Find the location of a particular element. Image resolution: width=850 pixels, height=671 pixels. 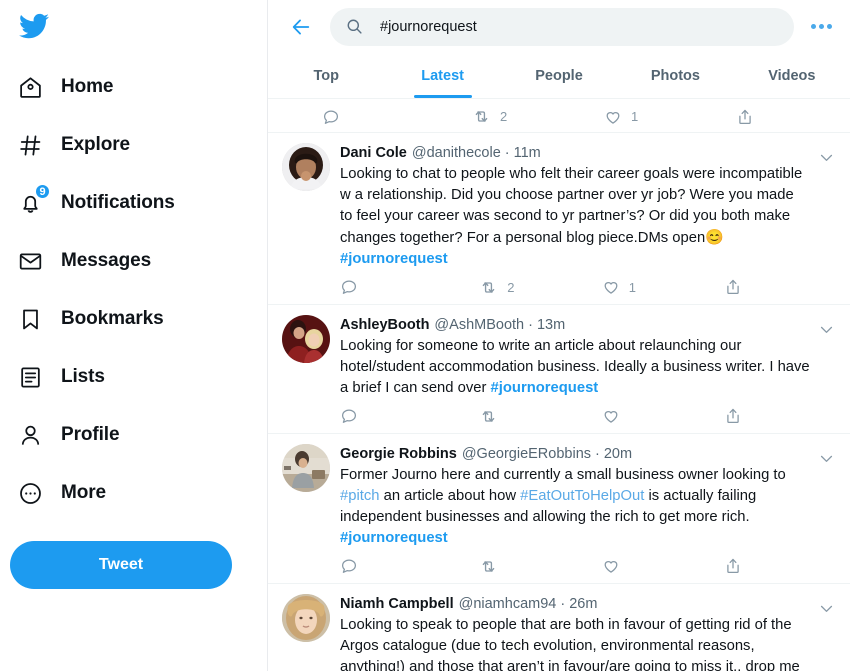

sidebar-item-label: Bookmarks is located at coordinates (112, 318).